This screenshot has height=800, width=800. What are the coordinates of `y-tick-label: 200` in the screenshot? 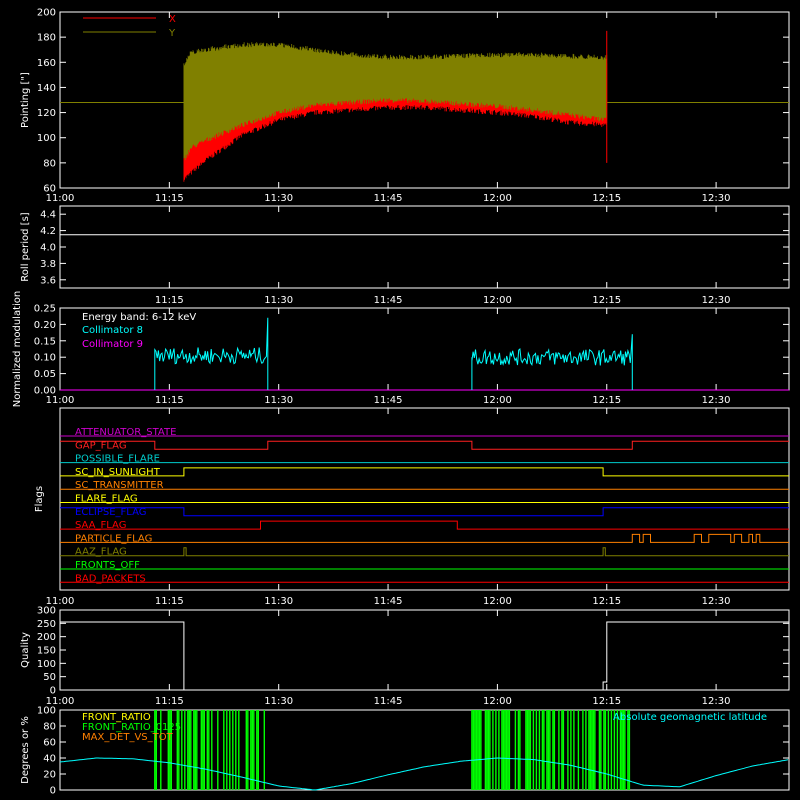 It's located at (46, 637).